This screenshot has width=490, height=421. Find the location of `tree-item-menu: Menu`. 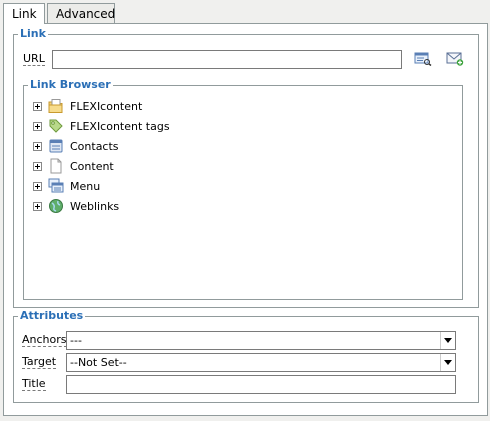

tree-item-menu: Menu is located at coordinates (133, 187).